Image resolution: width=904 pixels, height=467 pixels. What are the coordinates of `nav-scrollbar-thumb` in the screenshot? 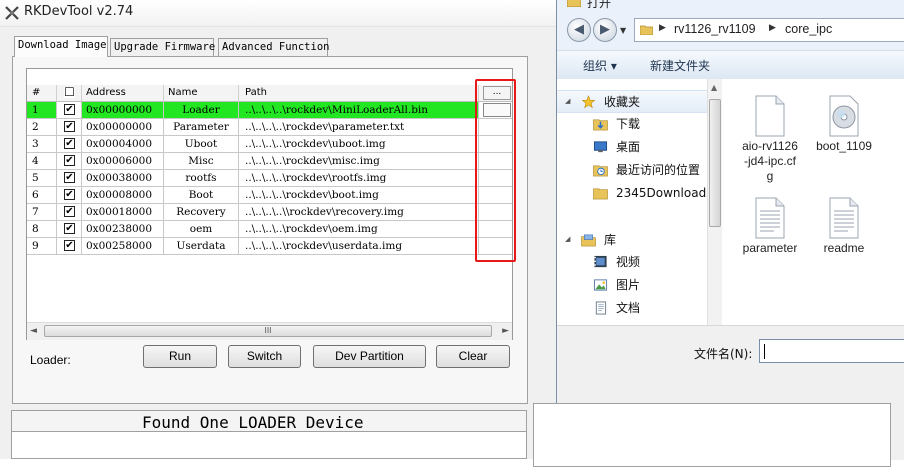 It's located at (715, 163).